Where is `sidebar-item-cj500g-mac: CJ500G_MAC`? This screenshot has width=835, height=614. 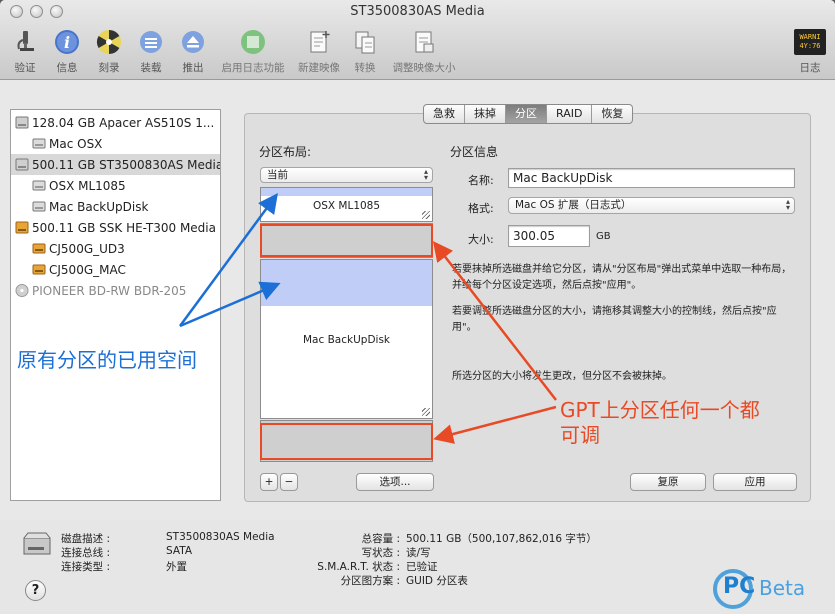
sidebar-item-cj500g-mac: CJ500G_MAC is located at coordinates (115, 269).